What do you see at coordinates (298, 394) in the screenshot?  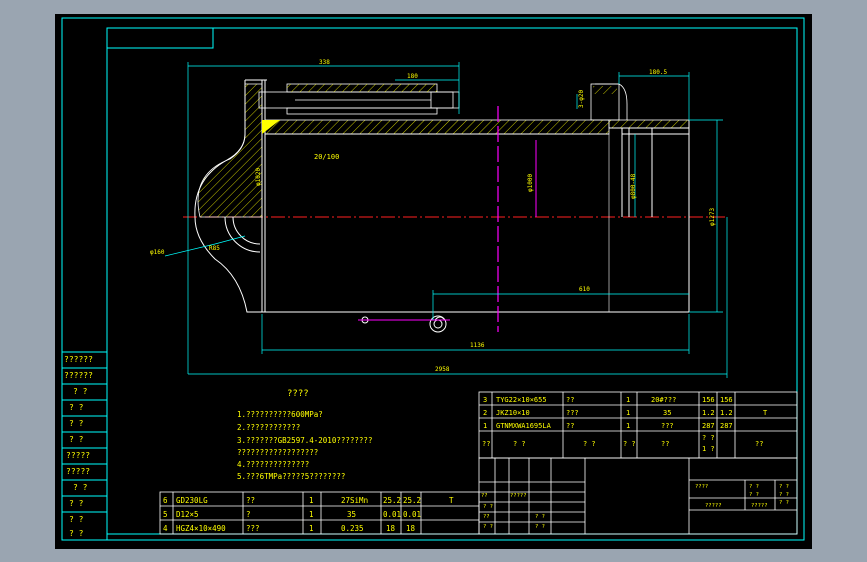 I see `notes-title: ????` at bounding box center [298, 394].